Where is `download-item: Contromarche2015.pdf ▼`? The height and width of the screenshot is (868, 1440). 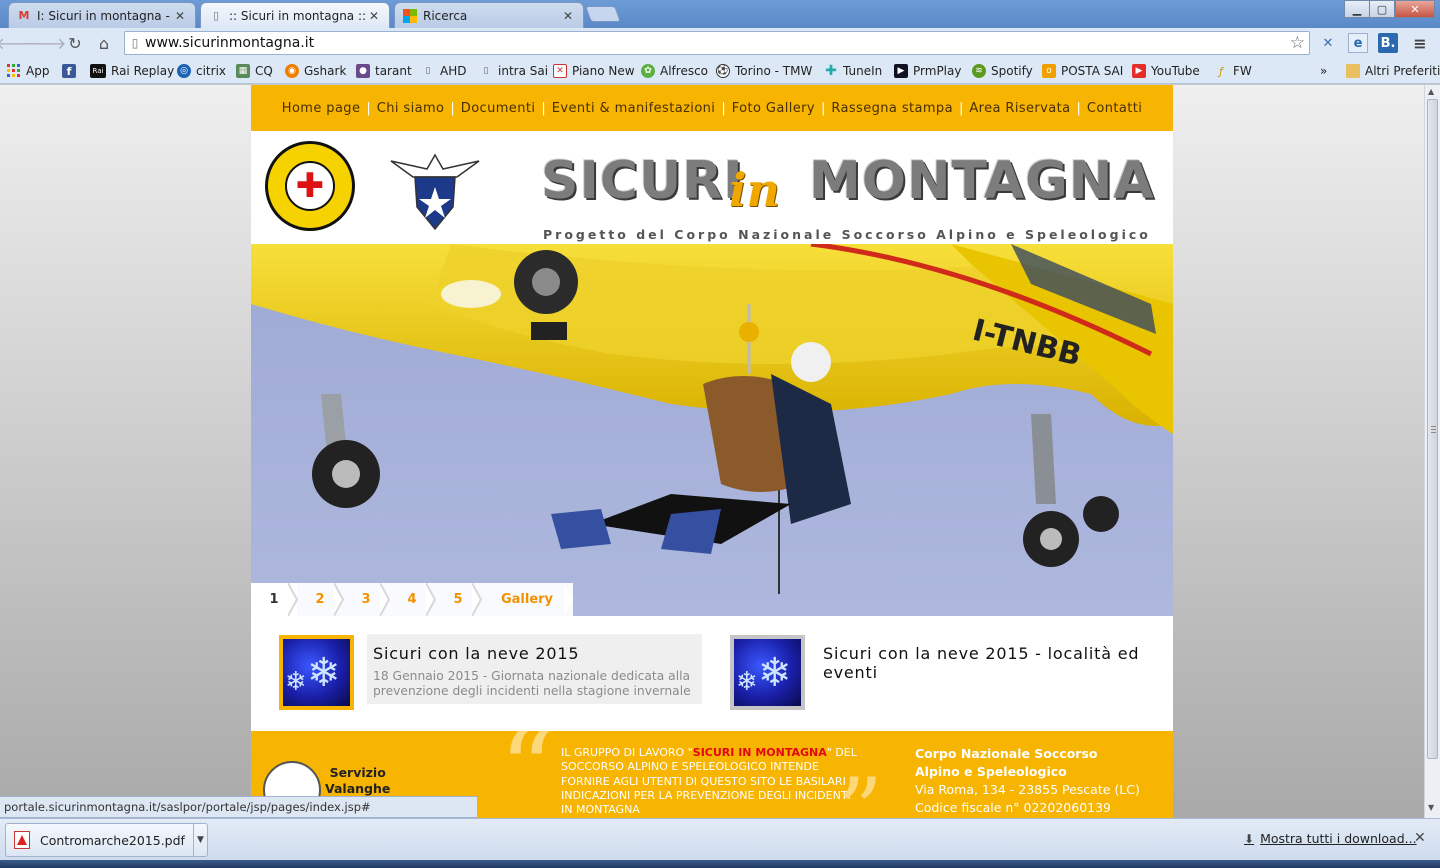 download-item: Contromarche2015.pdf ▼ is located at coordinates (106, 840).